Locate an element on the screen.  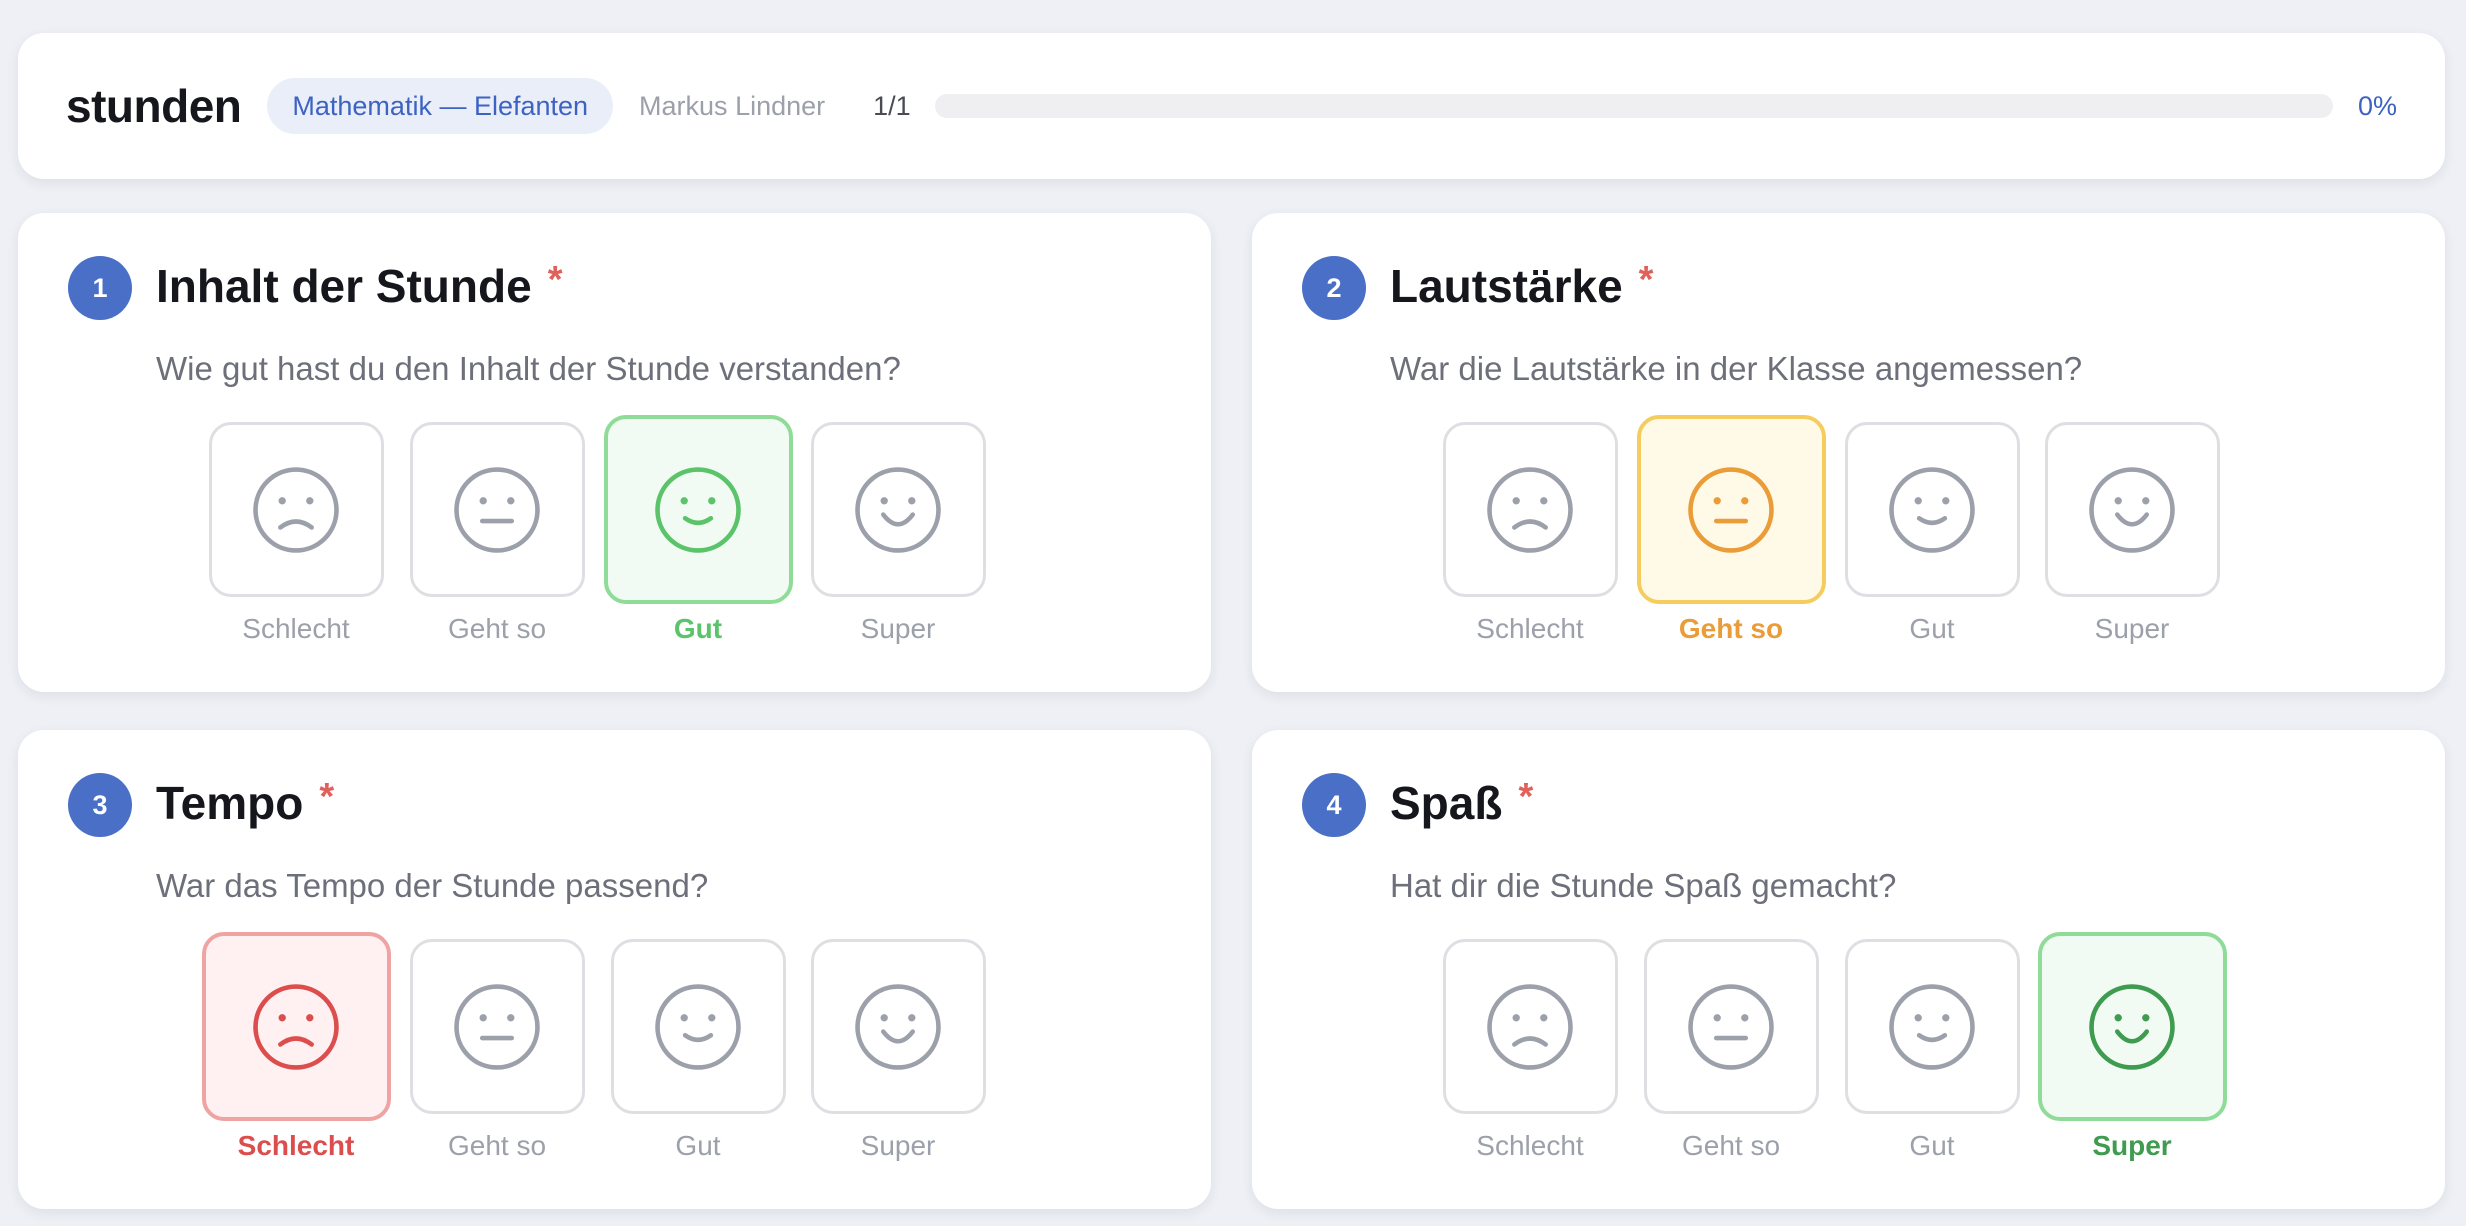
app-brand: stunden is located at coordinates (154, 106).